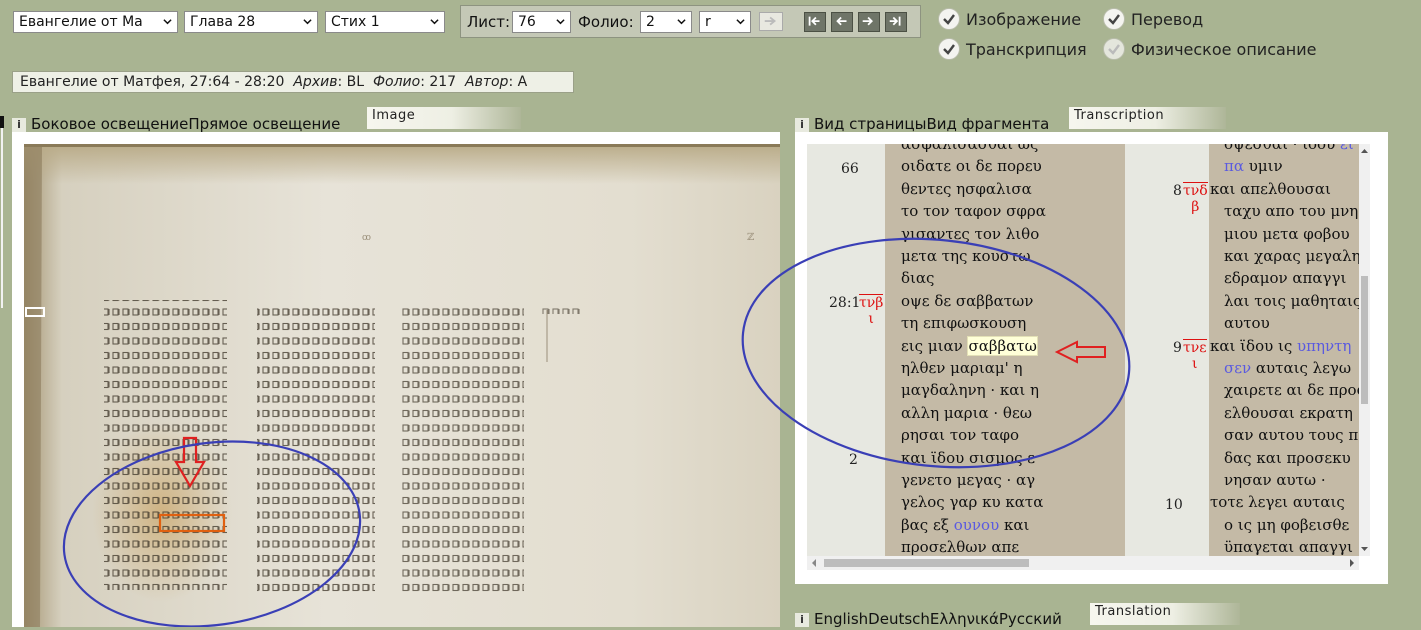  Describe the element at coordinates (1291, 390) in the screenshot. I see `col2-line: χαιρετε αι δε προσ` at that location.